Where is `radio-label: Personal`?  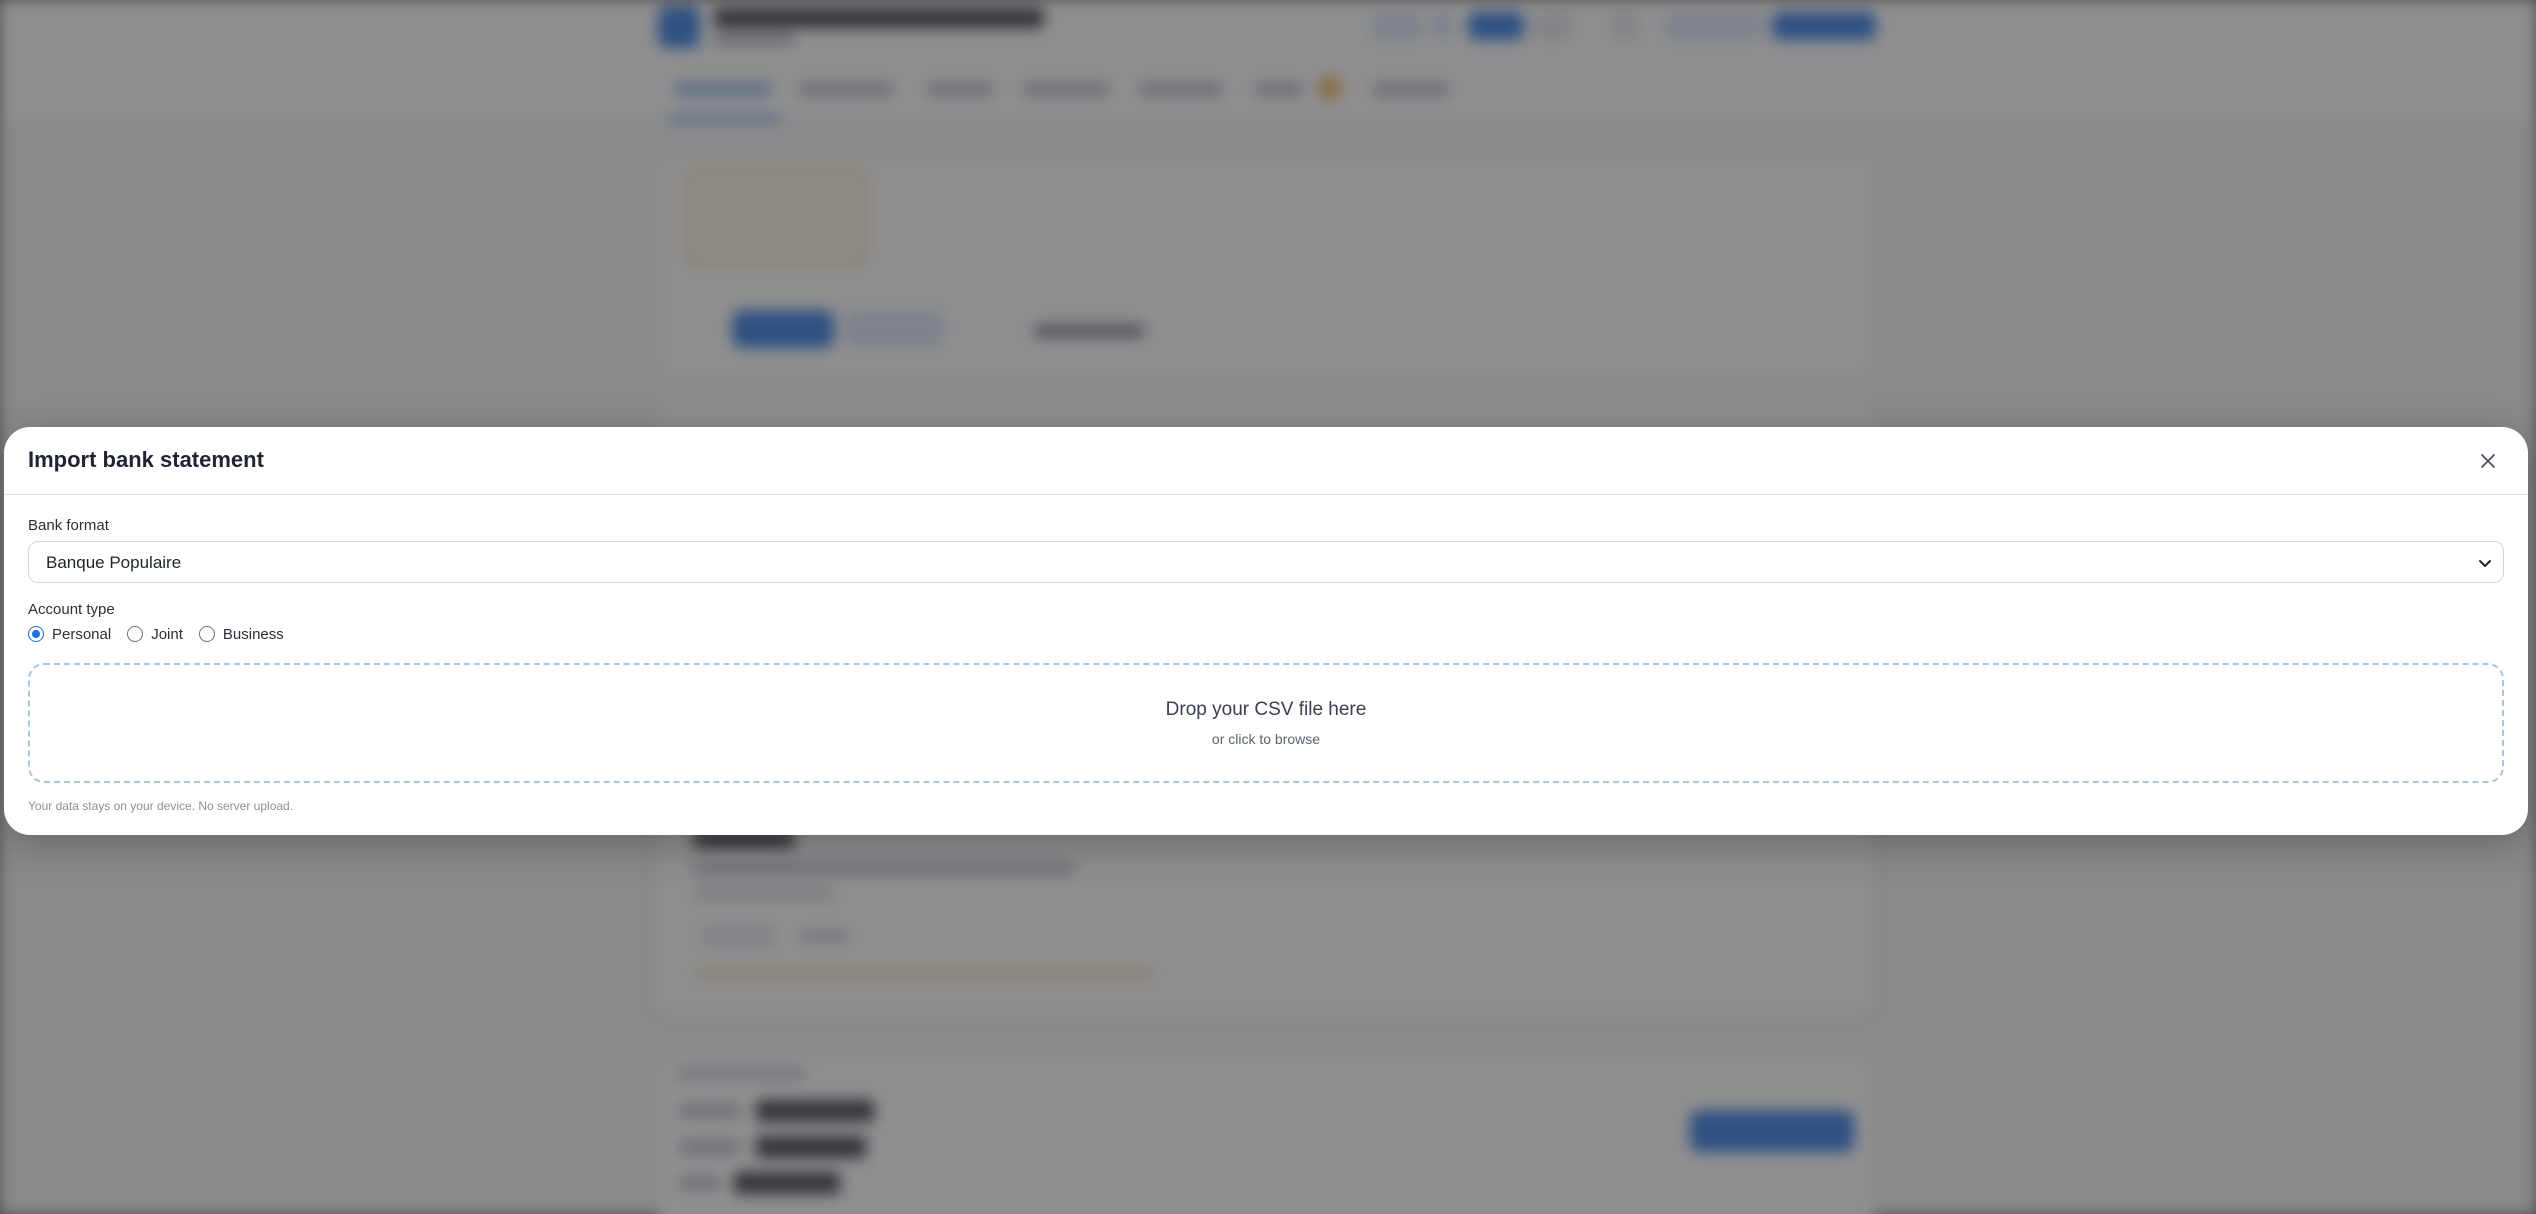
radio-label: Personal is located at coordinates (82, 634).